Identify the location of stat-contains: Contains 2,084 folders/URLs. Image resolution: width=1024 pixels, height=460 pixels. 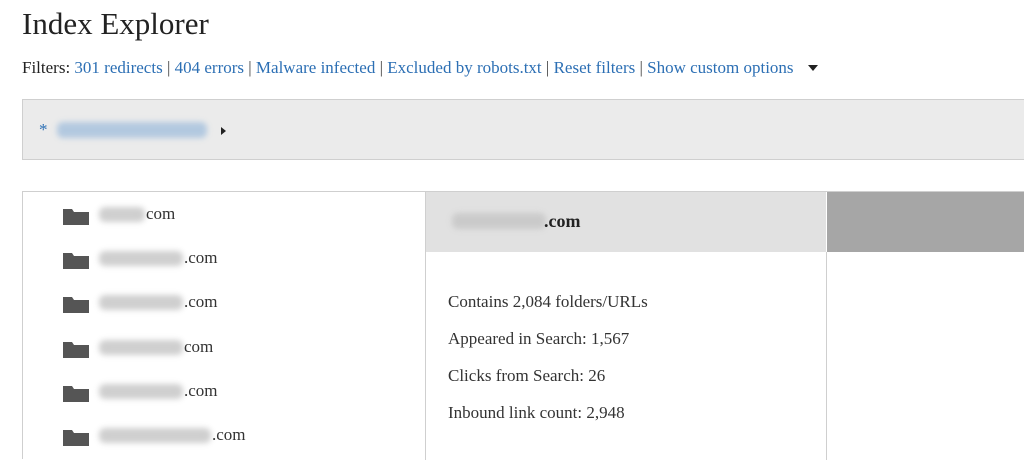
(548, 301).